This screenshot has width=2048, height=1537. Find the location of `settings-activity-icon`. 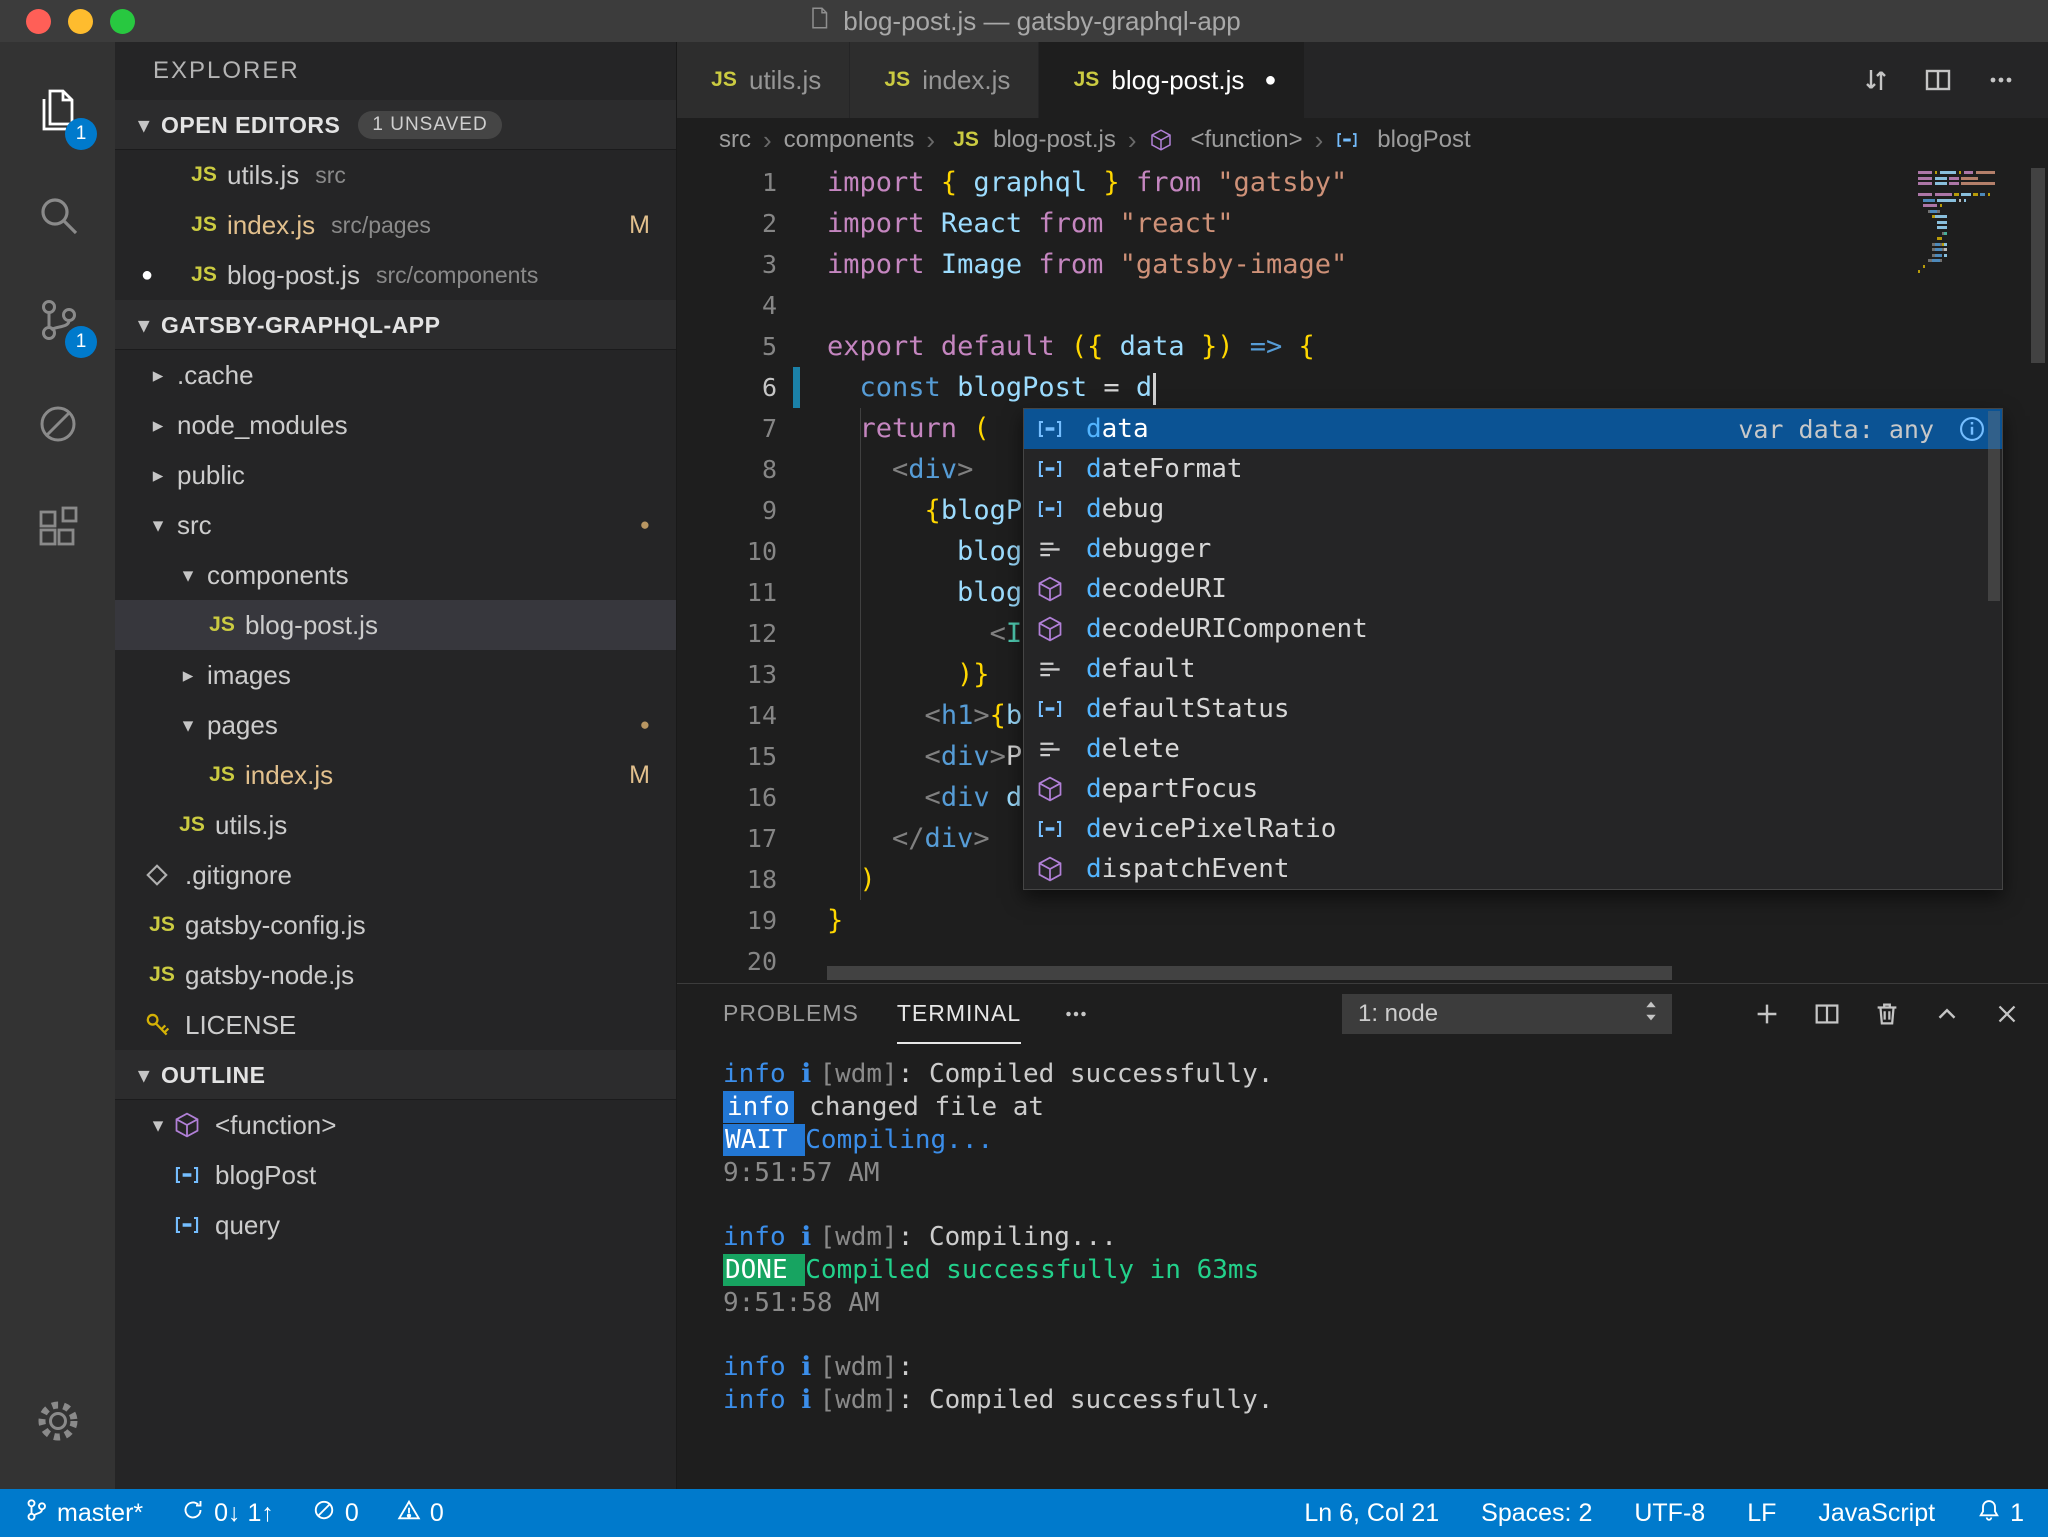

settings-activity-icon is located at coordinates (57, 1421).